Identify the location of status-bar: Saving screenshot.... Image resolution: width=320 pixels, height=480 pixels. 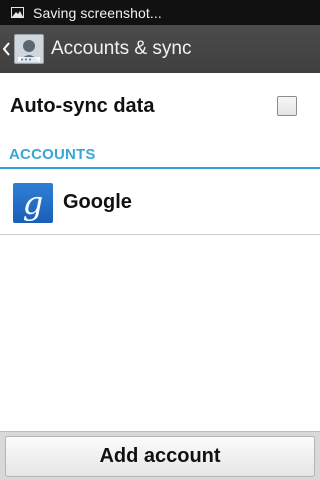
(160, 12).